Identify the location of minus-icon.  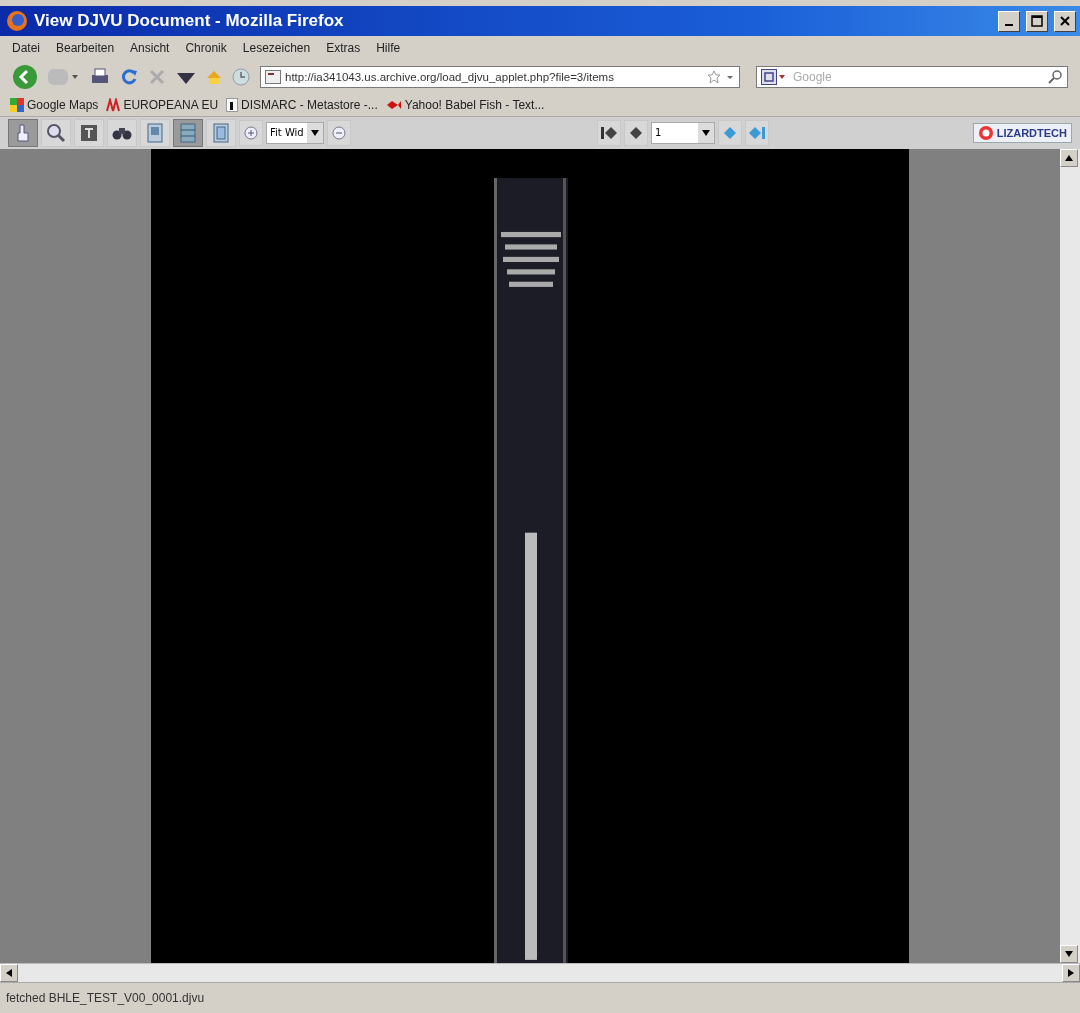
(339, 133).